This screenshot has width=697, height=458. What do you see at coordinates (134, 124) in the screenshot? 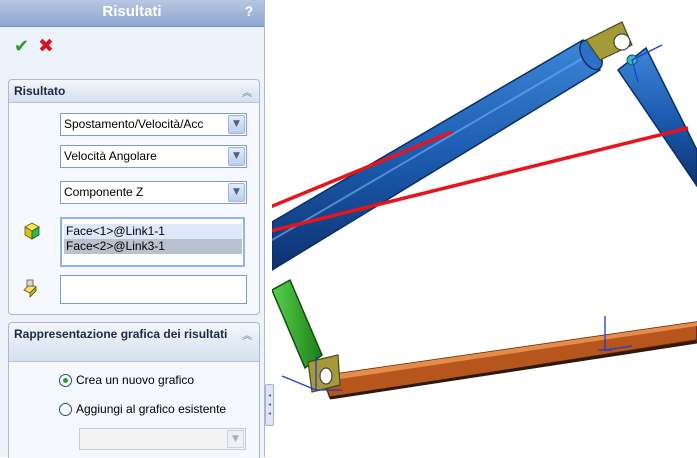
I see `result-category-value: Spostamento/Velocità/Acc` at bounding box center [134, 124].